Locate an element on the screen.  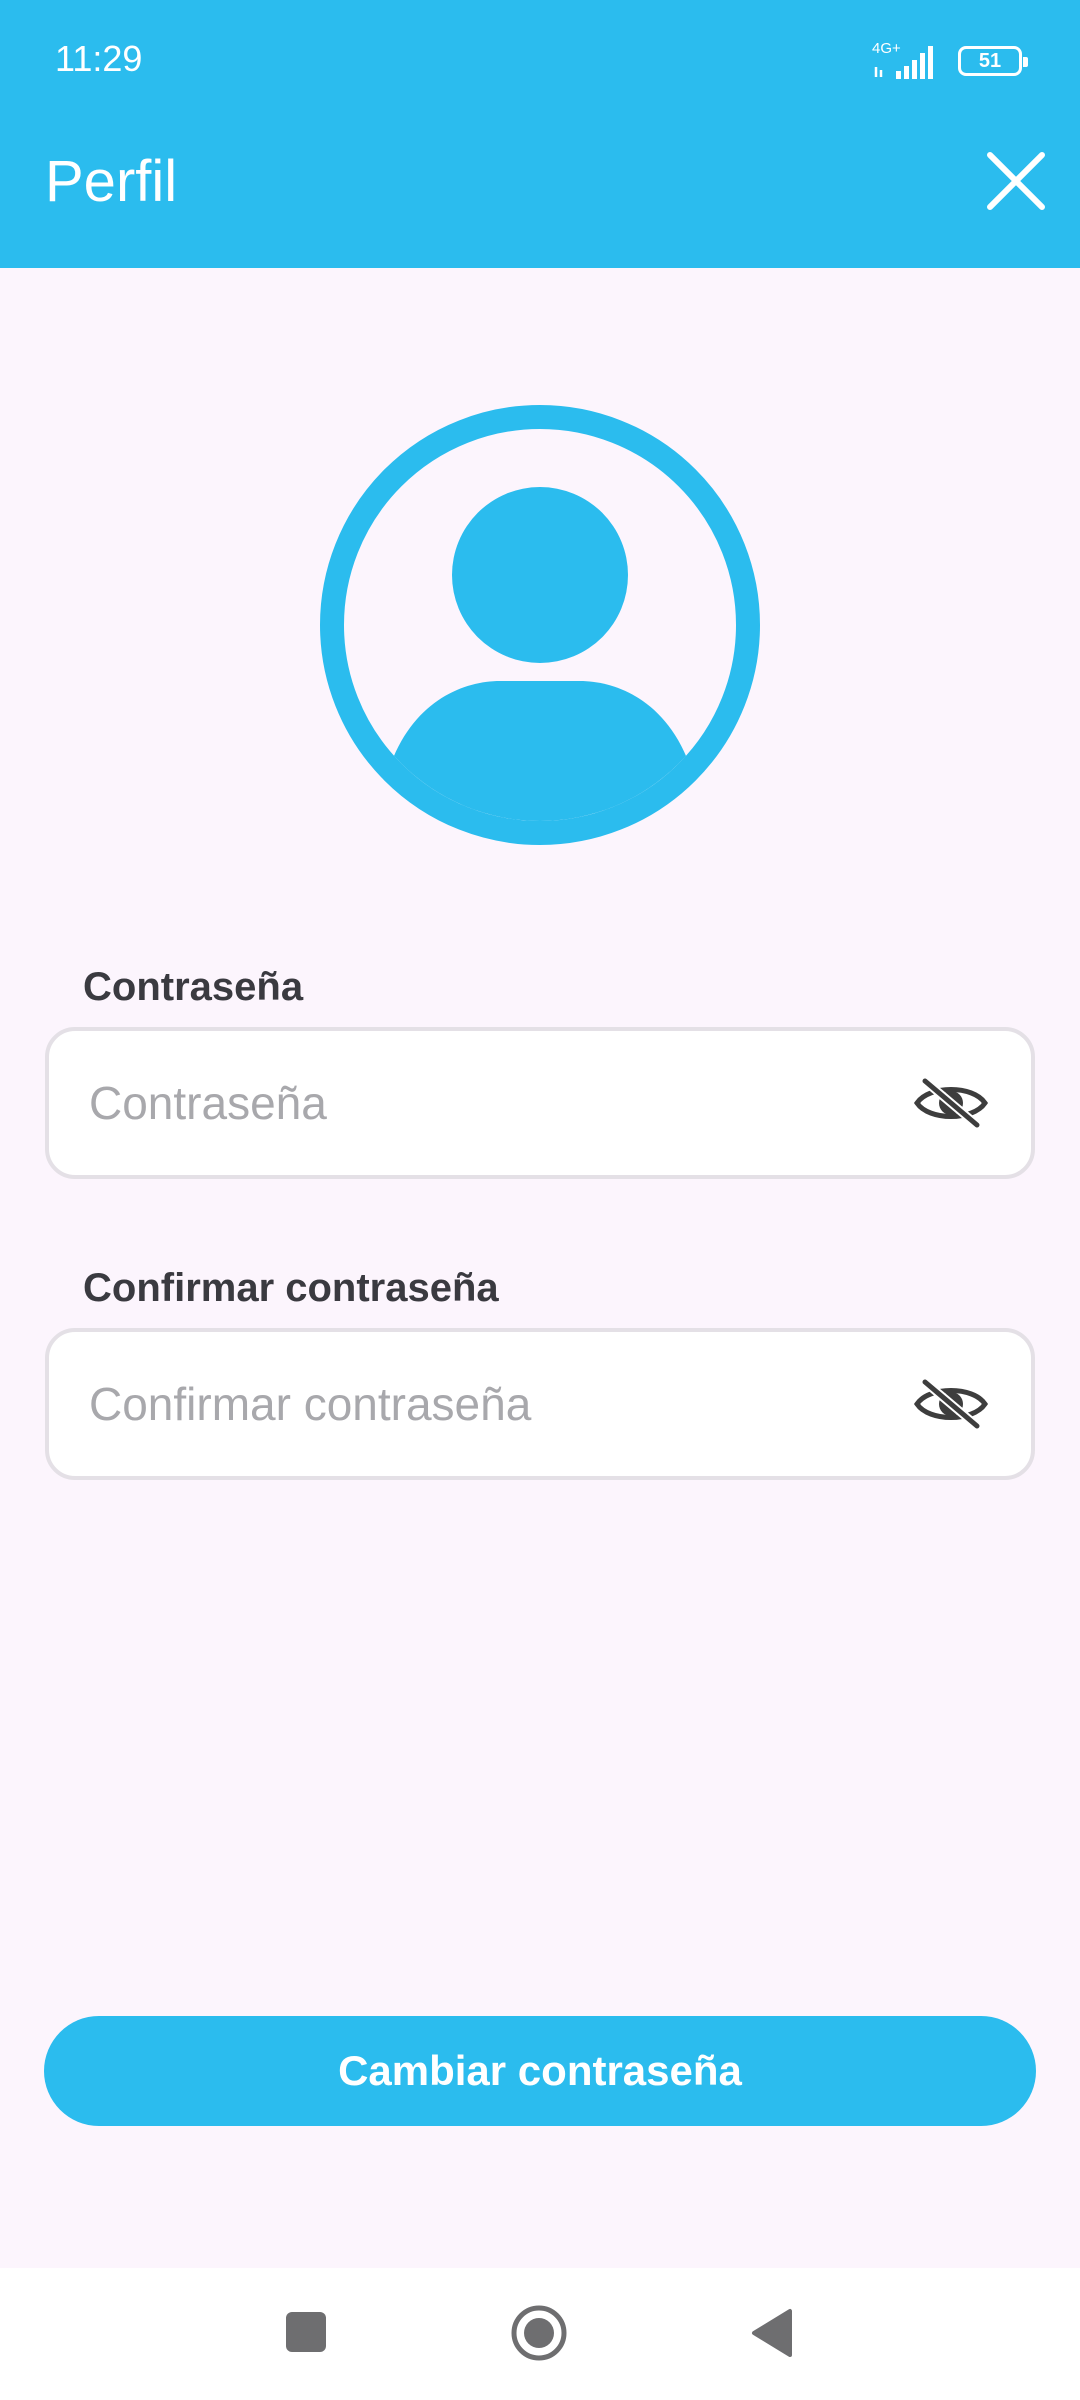
close-icon is located at coordinates (1016, 181).